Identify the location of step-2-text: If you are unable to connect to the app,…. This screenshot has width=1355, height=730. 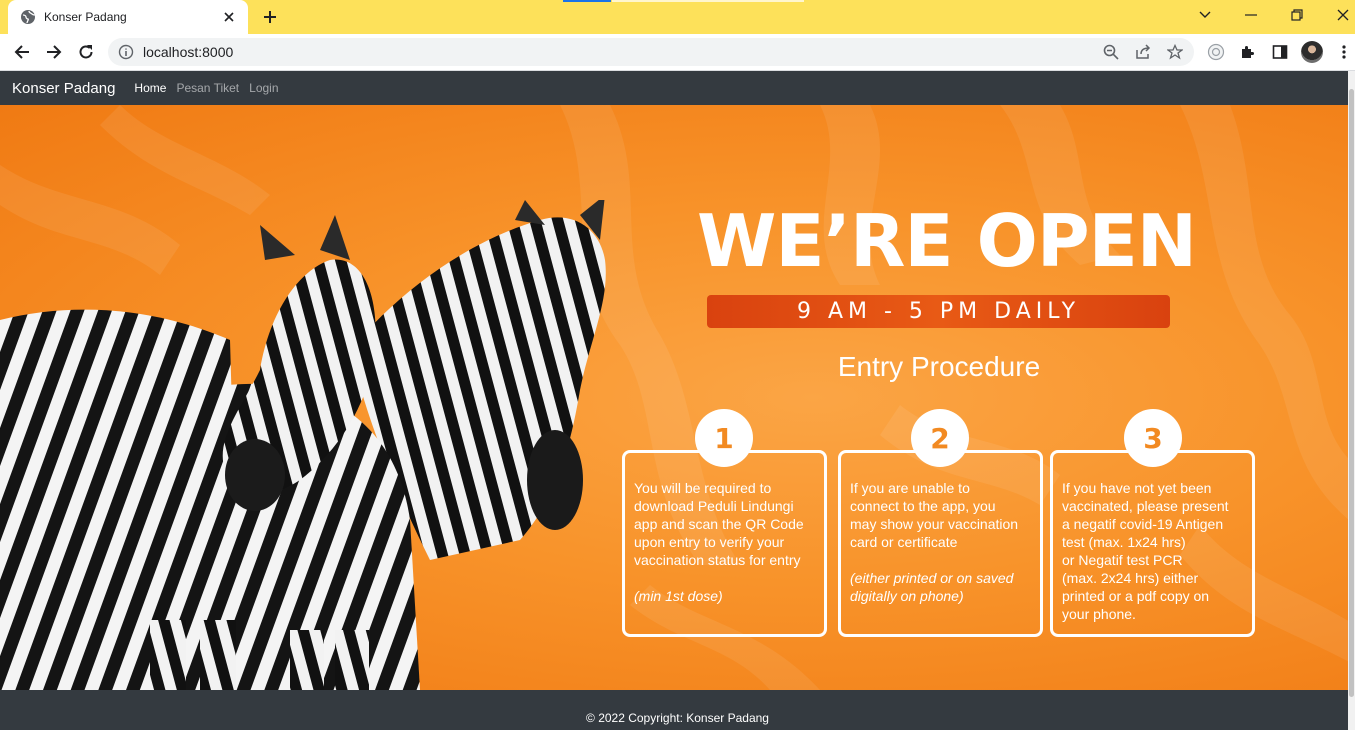
(934, 515).